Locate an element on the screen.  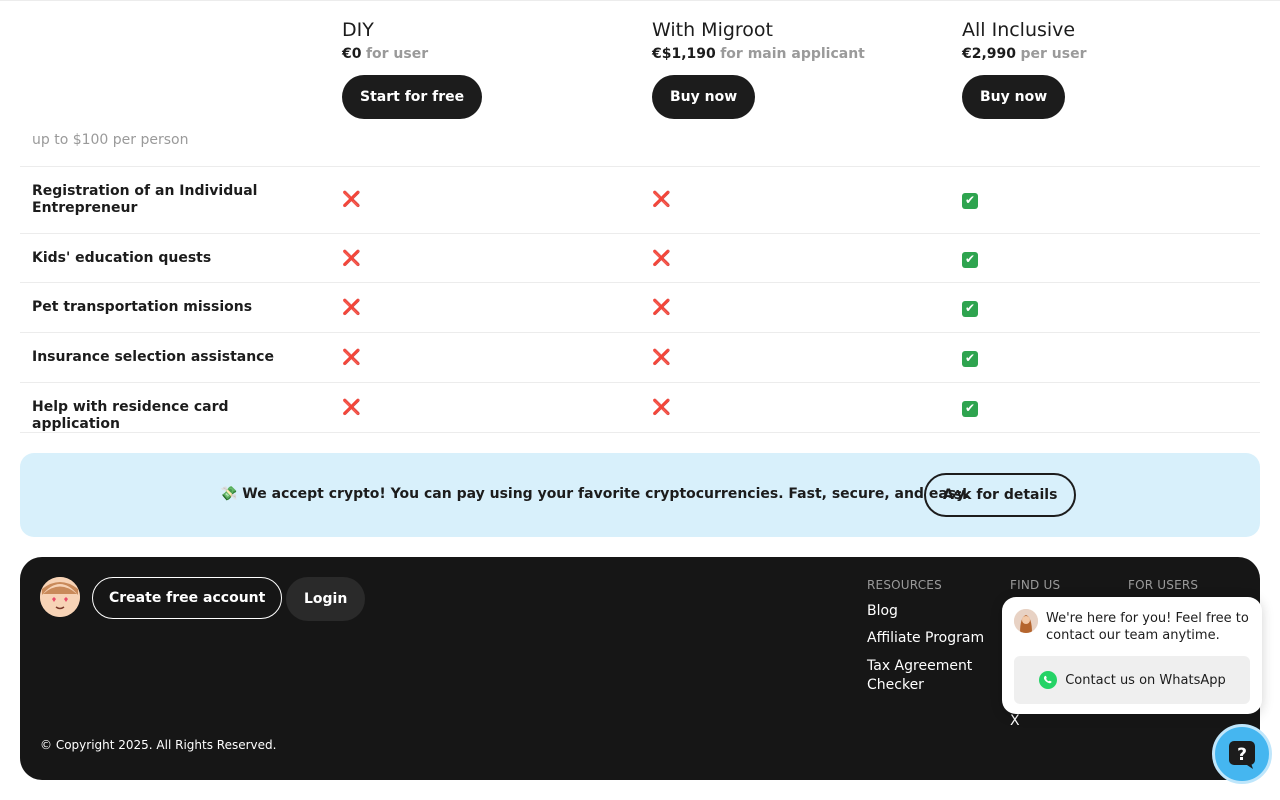
plan-name: DIY is located at coordinates (358, 30).